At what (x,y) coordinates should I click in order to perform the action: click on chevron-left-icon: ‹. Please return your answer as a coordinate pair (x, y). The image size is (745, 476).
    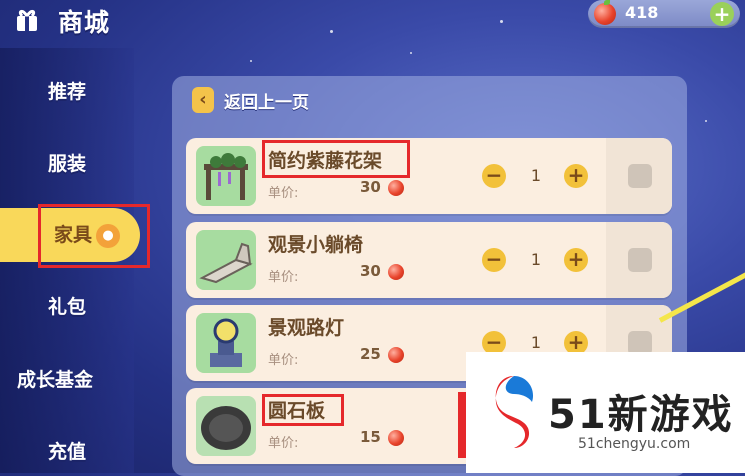
    Looking at the image, I should click on (203, 100).